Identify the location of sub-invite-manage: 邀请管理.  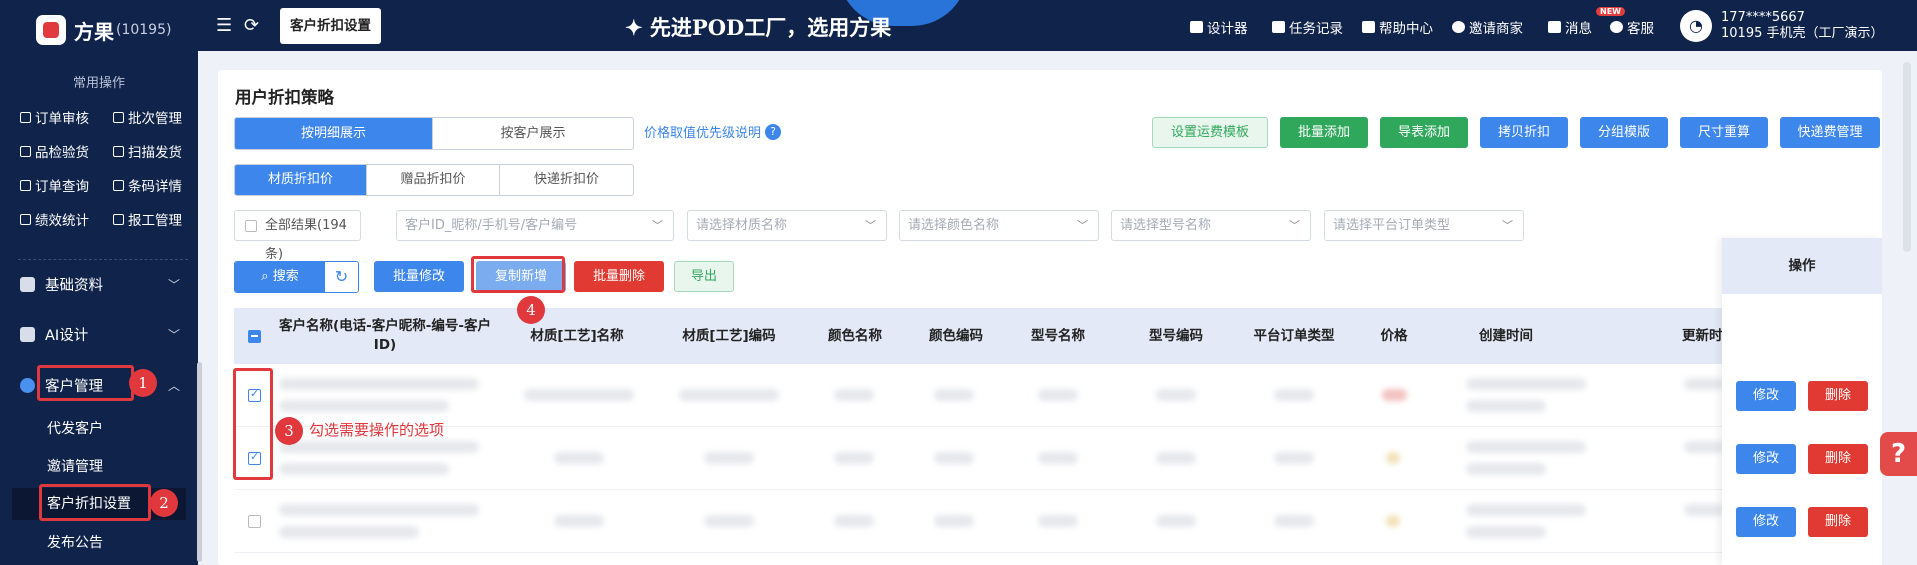
(75, 466).